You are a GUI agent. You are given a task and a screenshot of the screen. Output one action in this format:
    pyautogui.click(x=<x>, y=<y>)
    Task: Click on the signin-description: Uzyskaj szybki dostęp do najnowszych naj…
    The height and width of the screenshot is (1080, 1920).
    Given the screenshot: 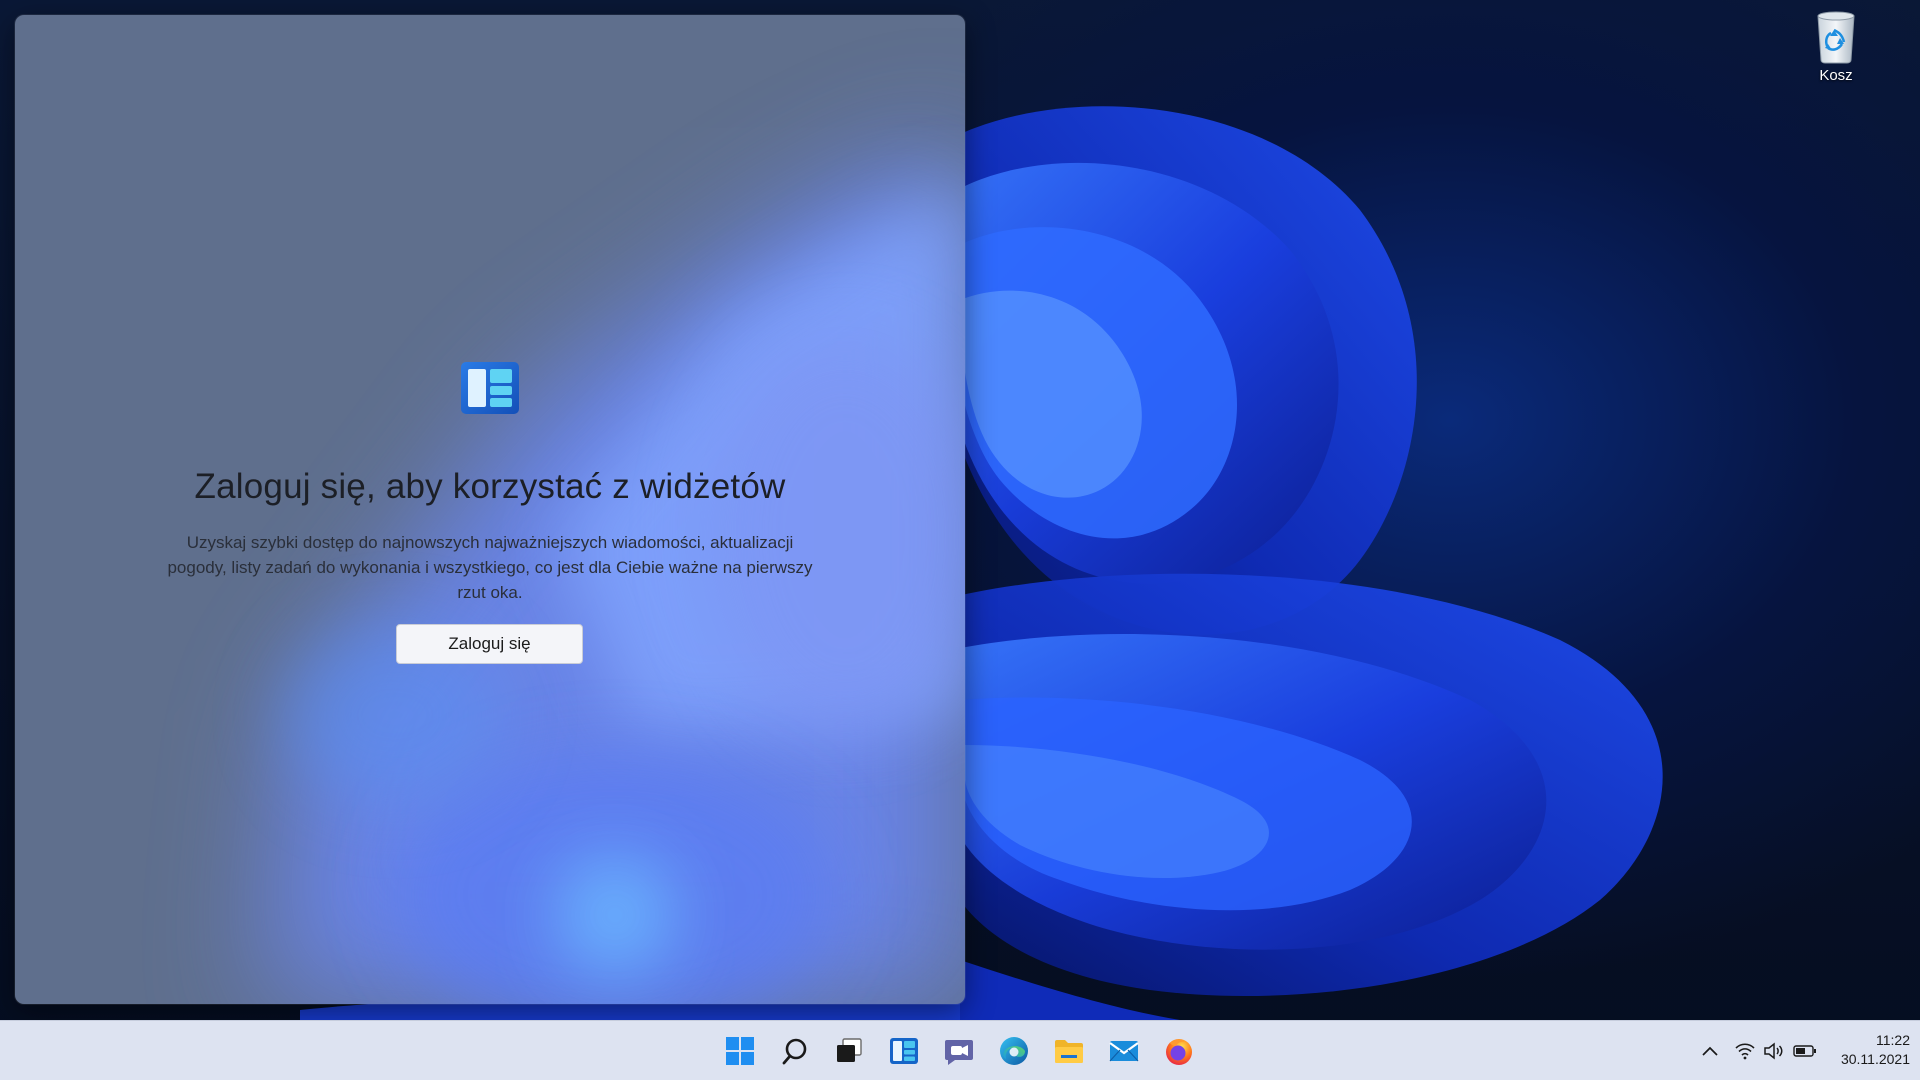 What is the action you would take?
    pyautogui.click(x=490, y=567)
    